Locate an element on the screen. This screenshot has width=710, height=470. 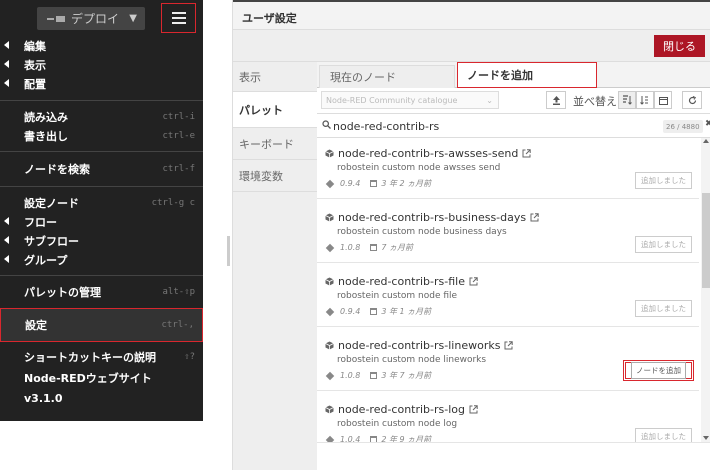
header-bar: デプロイ ▼ is located at coordinates (101, 18).